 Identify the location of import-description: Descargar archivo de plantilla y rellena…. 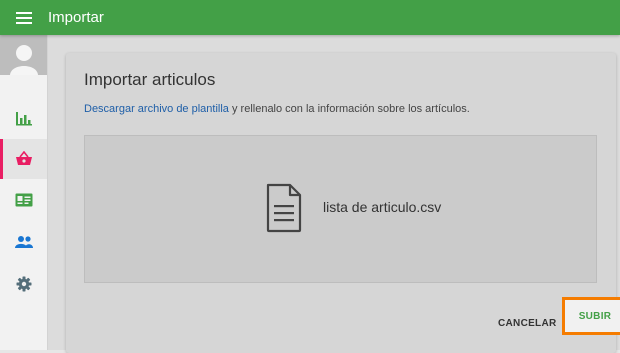
(277, 109).